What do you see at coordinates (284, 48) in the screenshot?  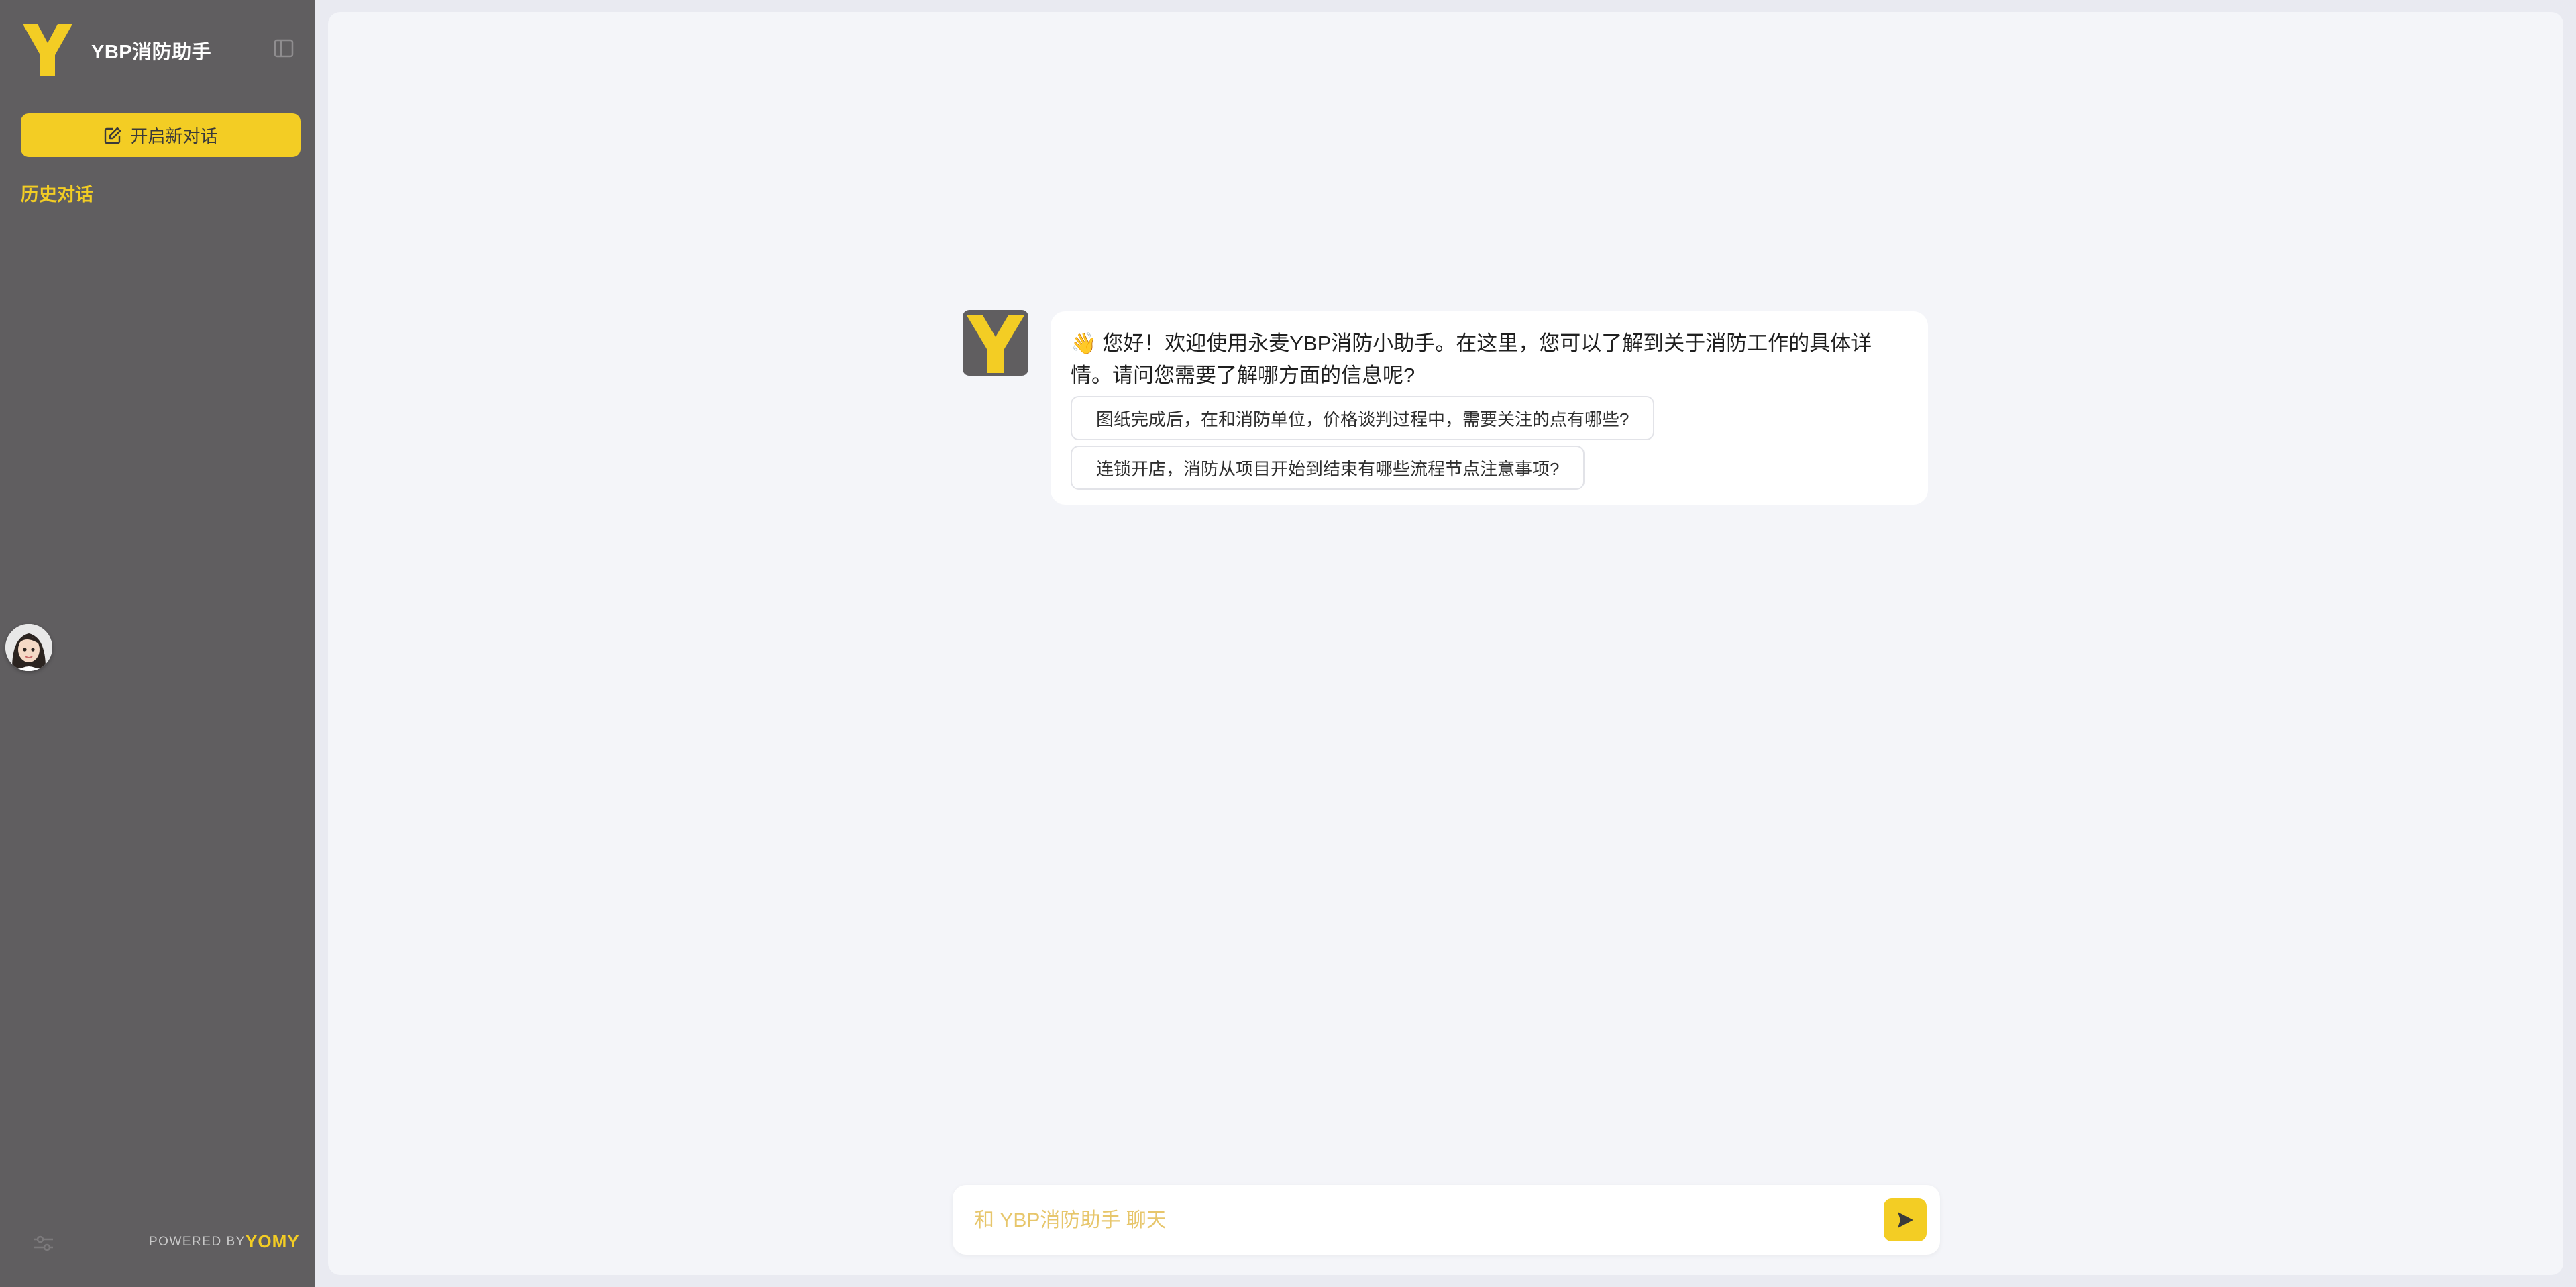 I see `sidebar-collapse-icon` at bounding box center [284, 48].